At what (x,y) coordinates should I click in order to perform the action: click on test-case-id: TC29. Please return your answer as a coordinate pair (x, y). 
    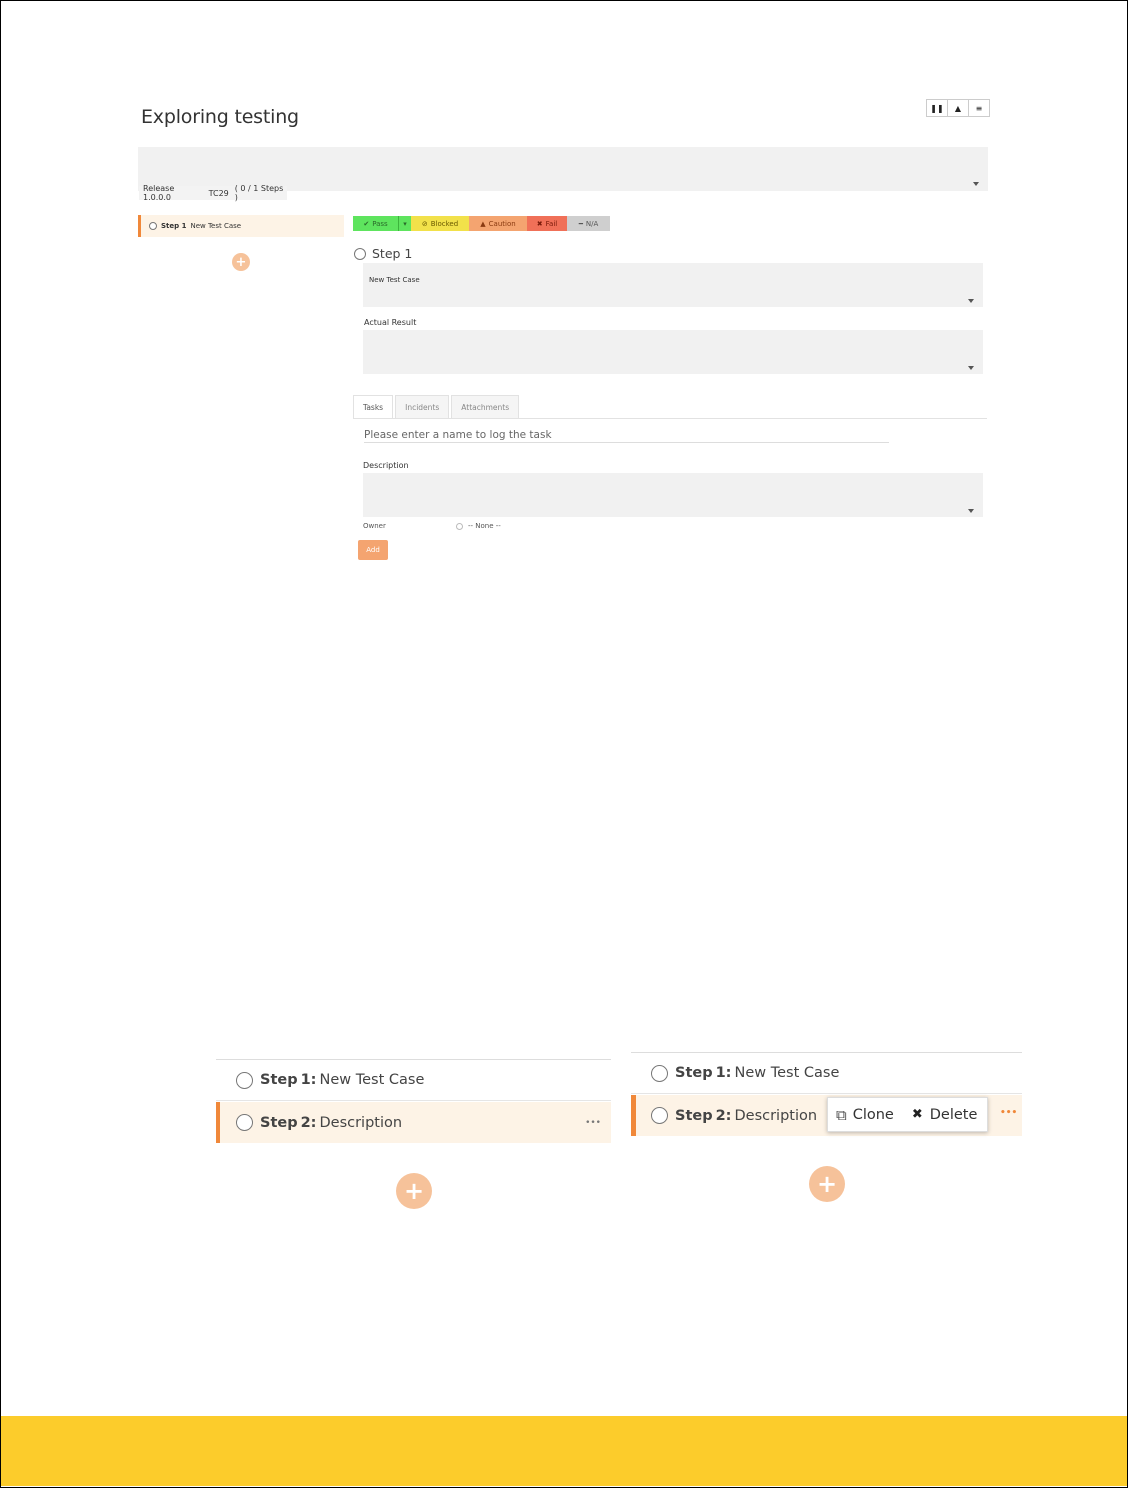
    Looking at the image, I should click on (218, 193).